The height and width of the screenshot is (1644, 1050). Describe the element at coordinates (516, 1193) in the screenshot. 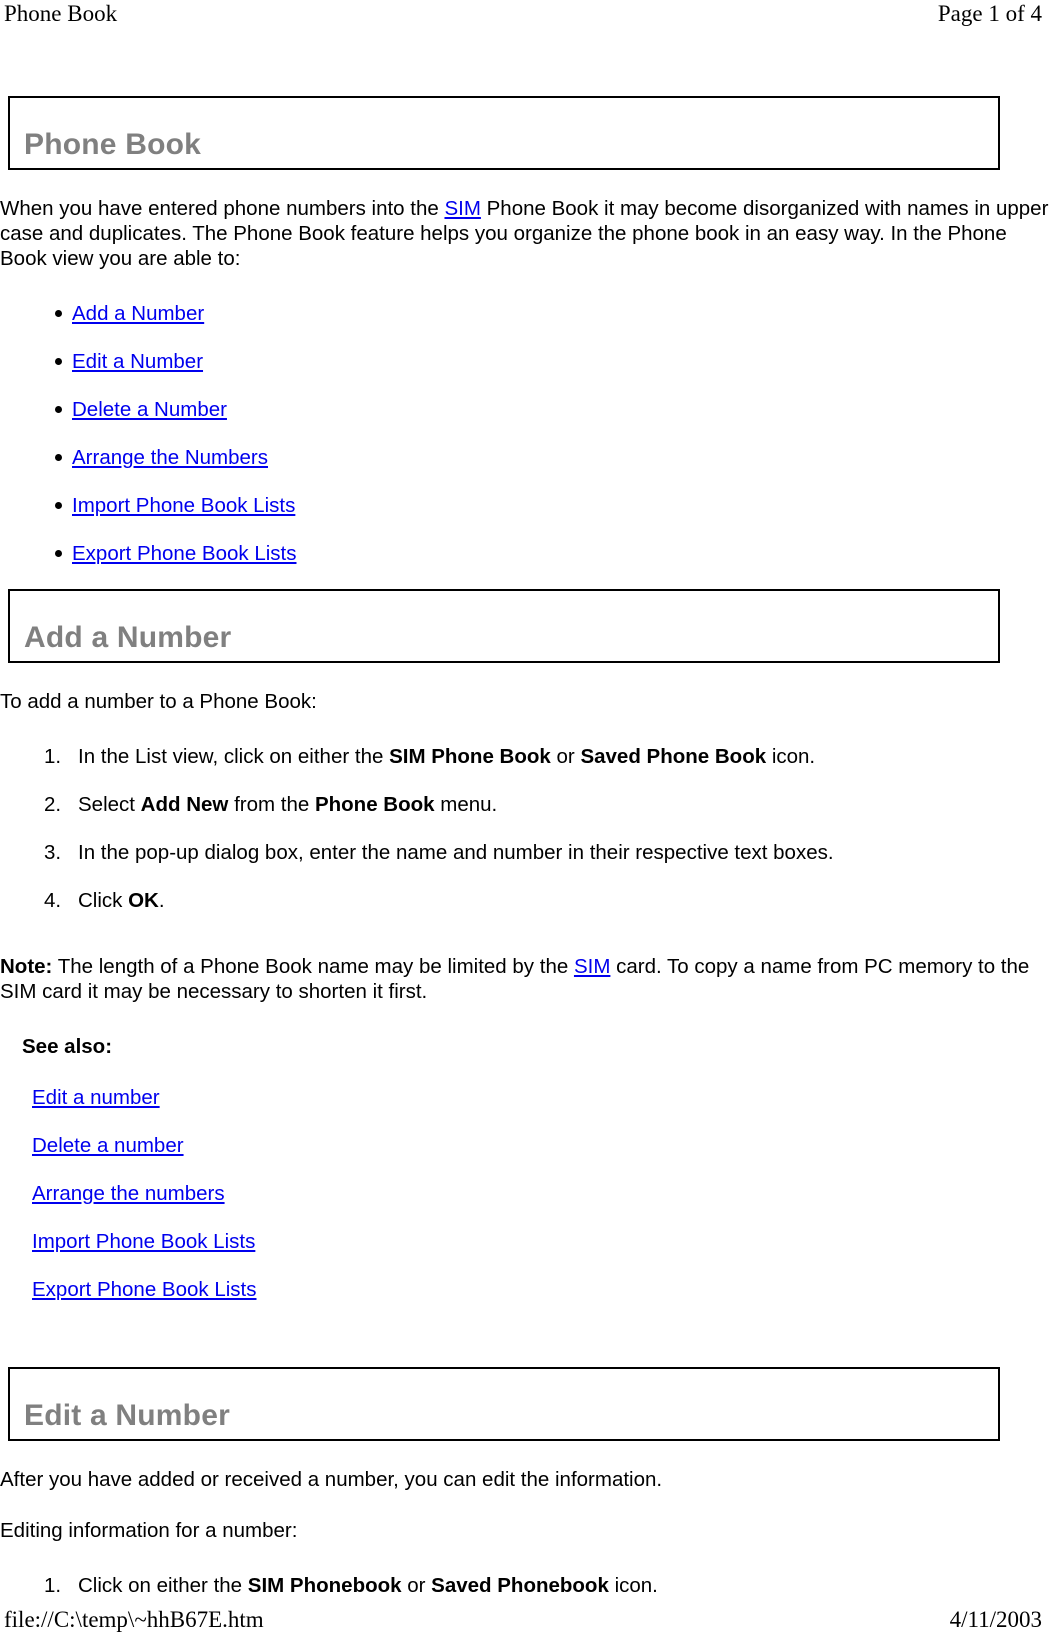

I see `list-item: Arrange the numbers` at that location.